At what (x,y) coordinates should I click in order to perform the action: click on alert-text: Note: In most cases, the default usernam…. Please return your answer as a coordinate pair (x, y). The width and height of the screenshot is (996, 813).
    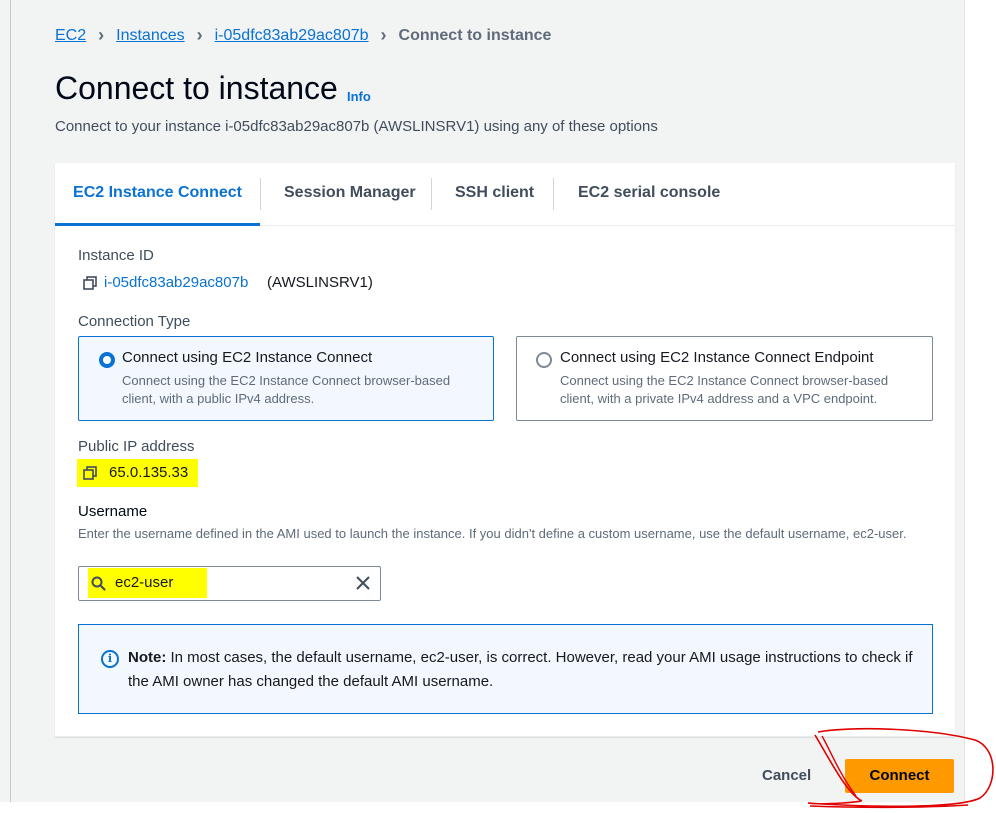
    Looking at the image, I should click on (523, 670).